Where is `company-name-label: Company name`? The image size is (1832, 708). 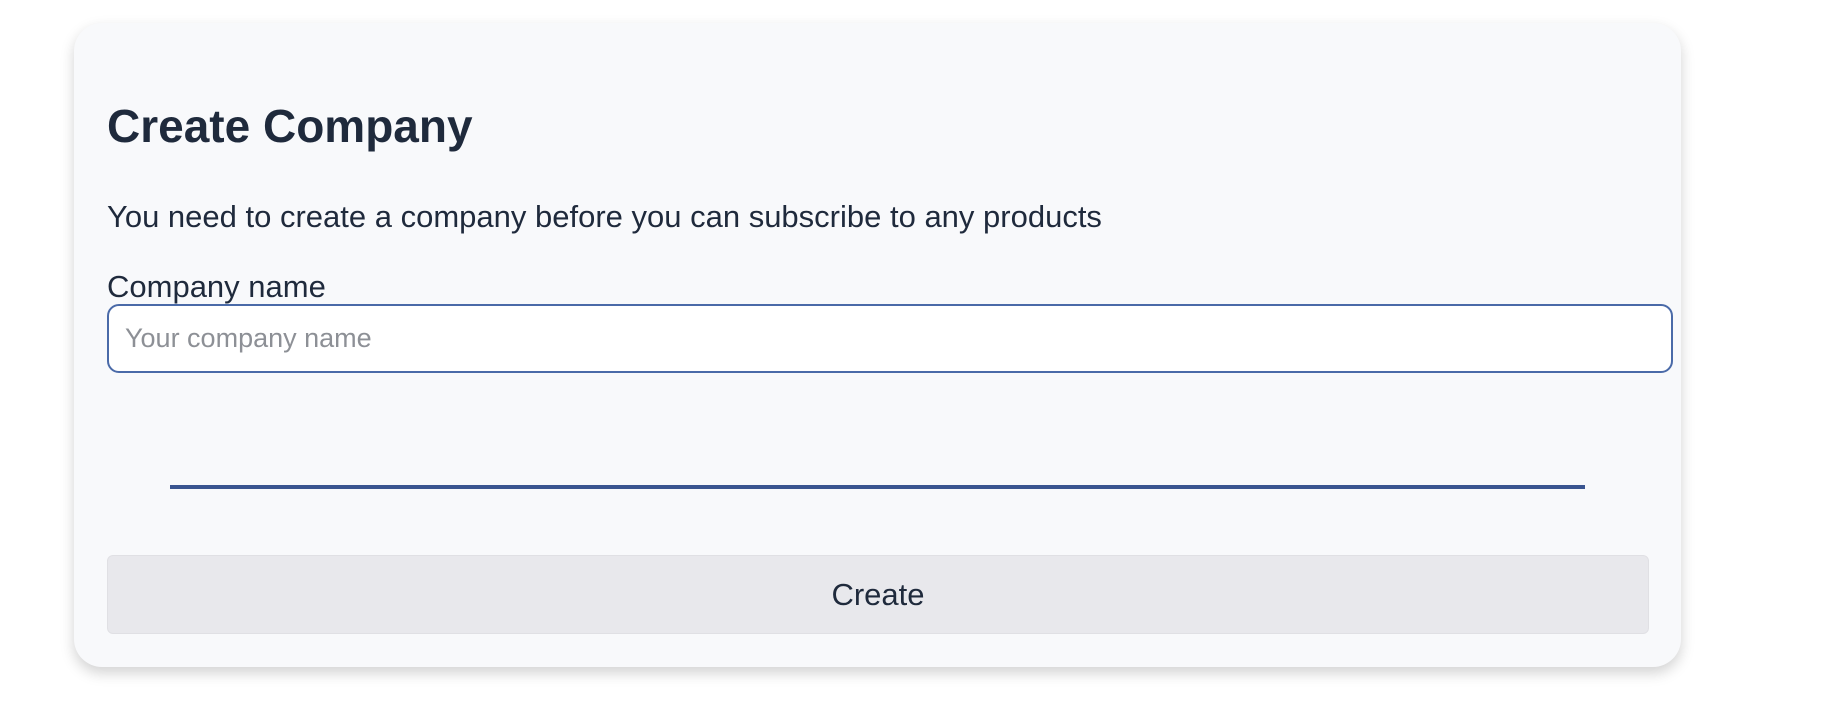
company-name-label: Company name is located at coordinates (216, 286).